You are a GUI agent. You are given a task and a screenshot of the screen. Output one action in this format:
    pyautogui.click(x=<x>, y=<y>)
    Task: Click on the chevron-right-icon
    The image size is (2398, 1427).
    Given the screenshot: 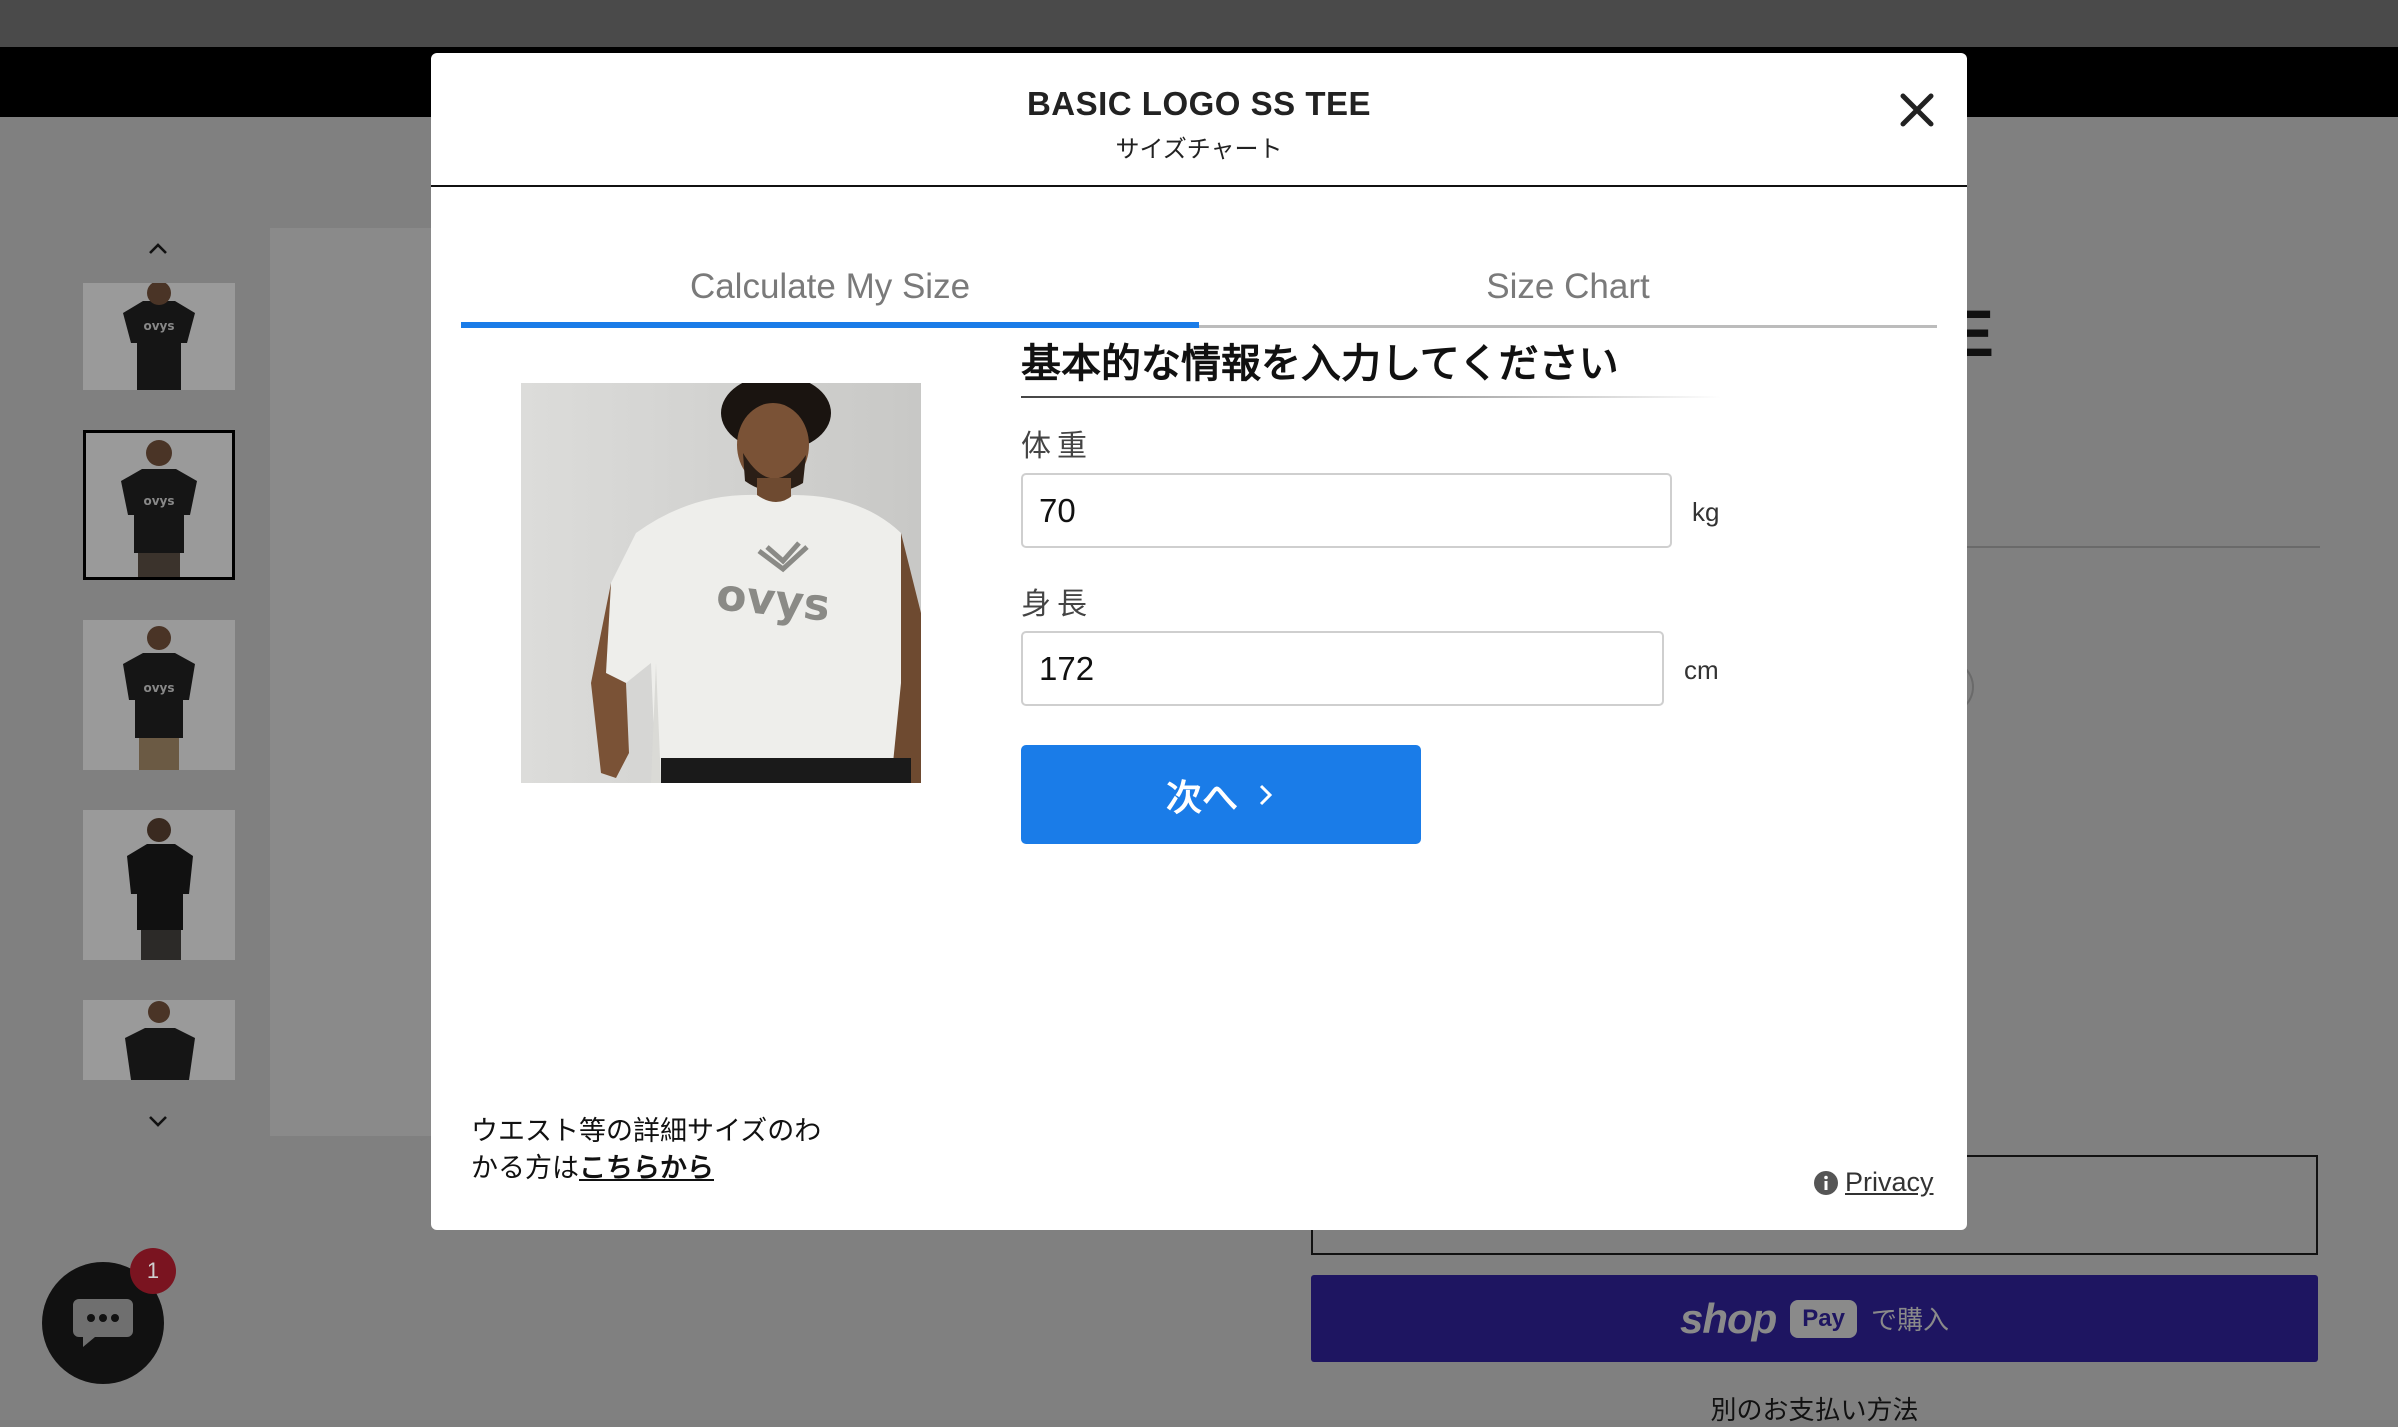 What is the action you would take?
    pyautogui.click(x=1266, y=794)
    